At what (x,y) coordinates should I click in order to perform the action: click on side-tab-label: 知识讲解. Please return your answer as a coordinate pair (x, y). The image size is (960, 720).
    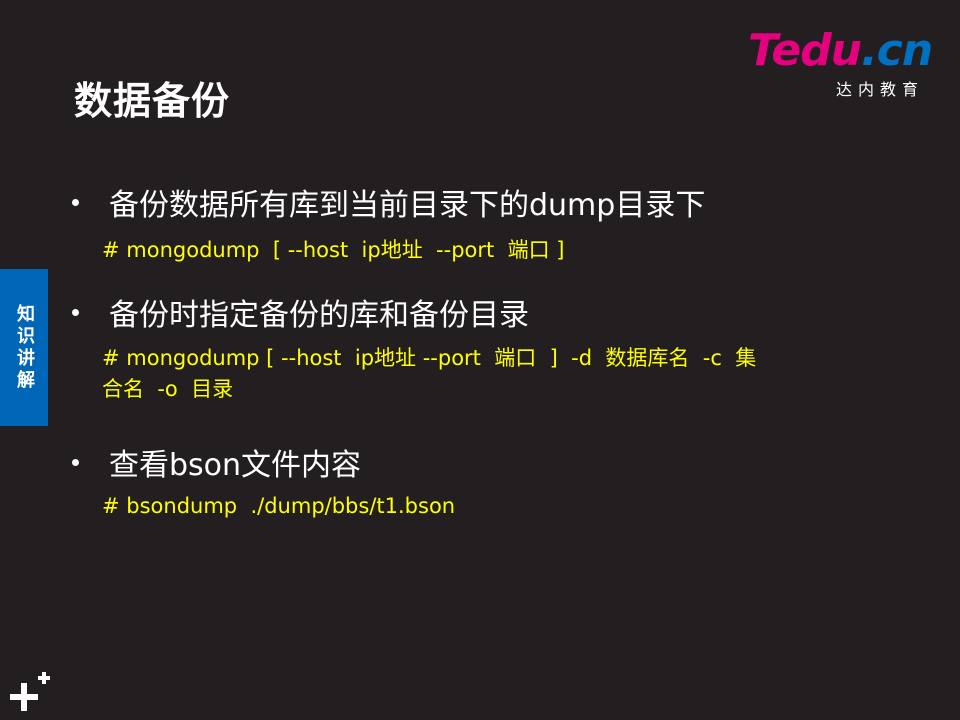
    Looking at the image, I should click on (24, 347).